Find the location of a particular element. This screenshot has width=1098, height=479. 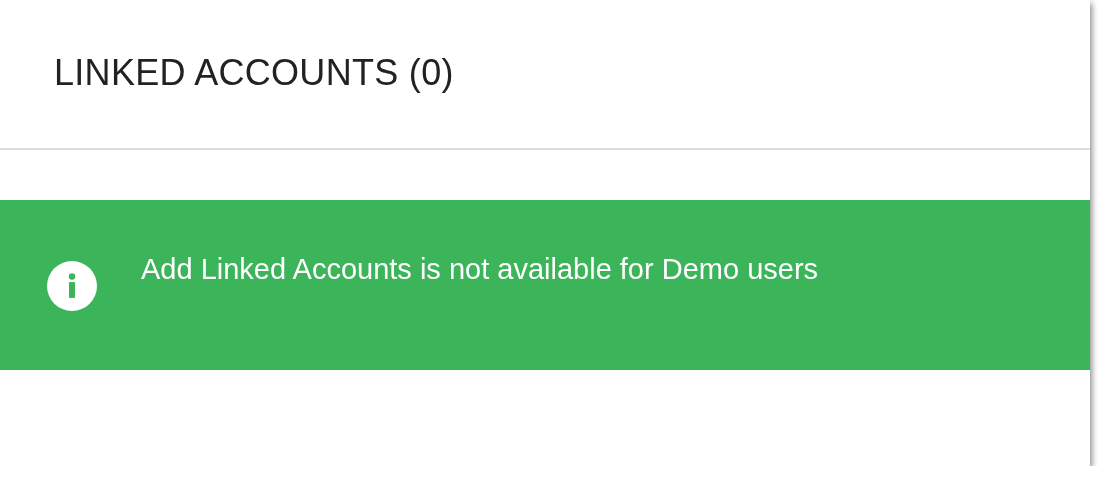

info-icon is located at coordinates (72, 286).